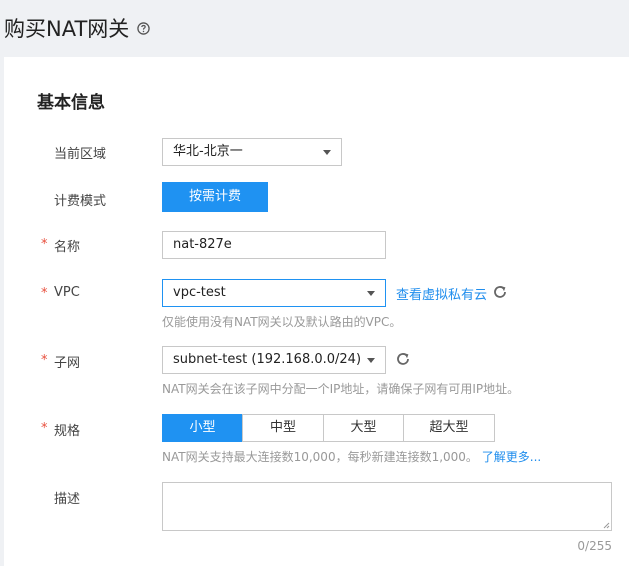 Image resolution: width=629 pixels, height=566 pixels. What do you see at coordinates (199, 292) in the screenshot?
I see `vpc-select-value: vpc-test` at bounding box center [199, 292].